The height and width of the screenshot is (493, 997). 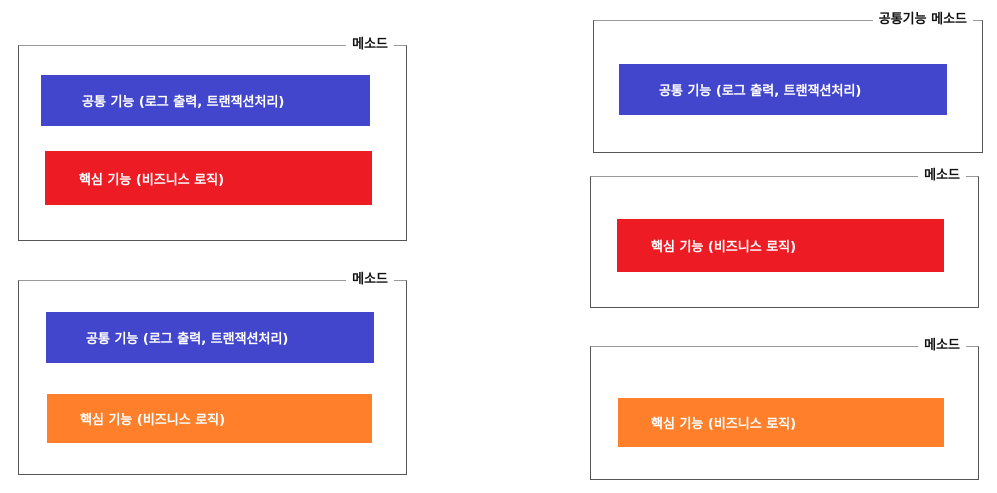 I want to click on common-method-label: 공통기능 메소드, so click(x=922, y=20).